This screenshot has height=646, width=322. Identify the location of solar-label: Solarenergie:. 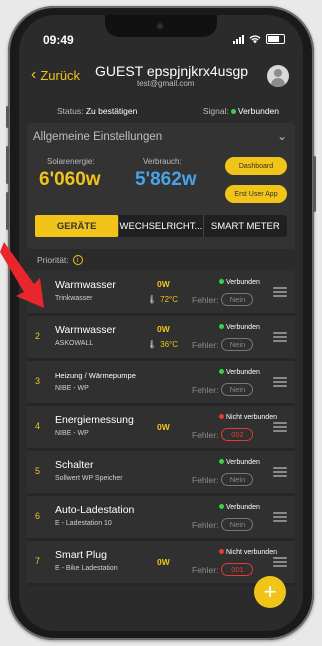
(71, 161).